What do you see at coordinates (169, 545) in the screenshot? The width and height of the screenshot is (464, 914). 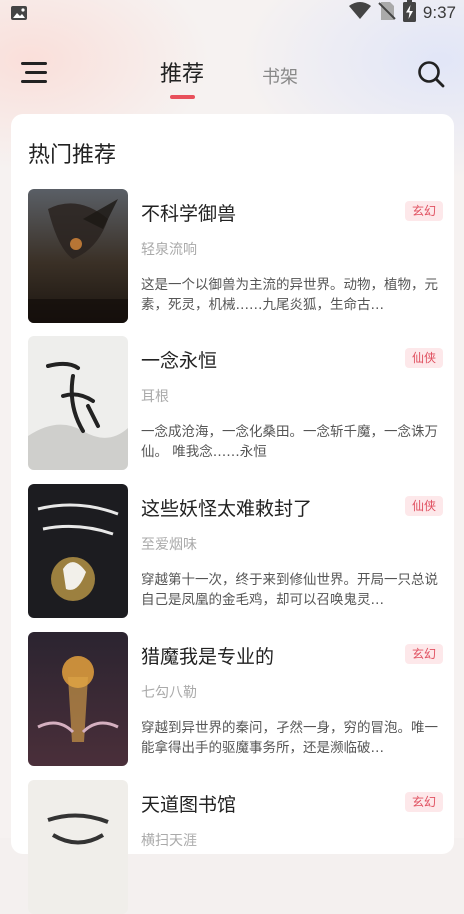 I see `book-author: 至爱烟味` at bounding box center [169, 545].